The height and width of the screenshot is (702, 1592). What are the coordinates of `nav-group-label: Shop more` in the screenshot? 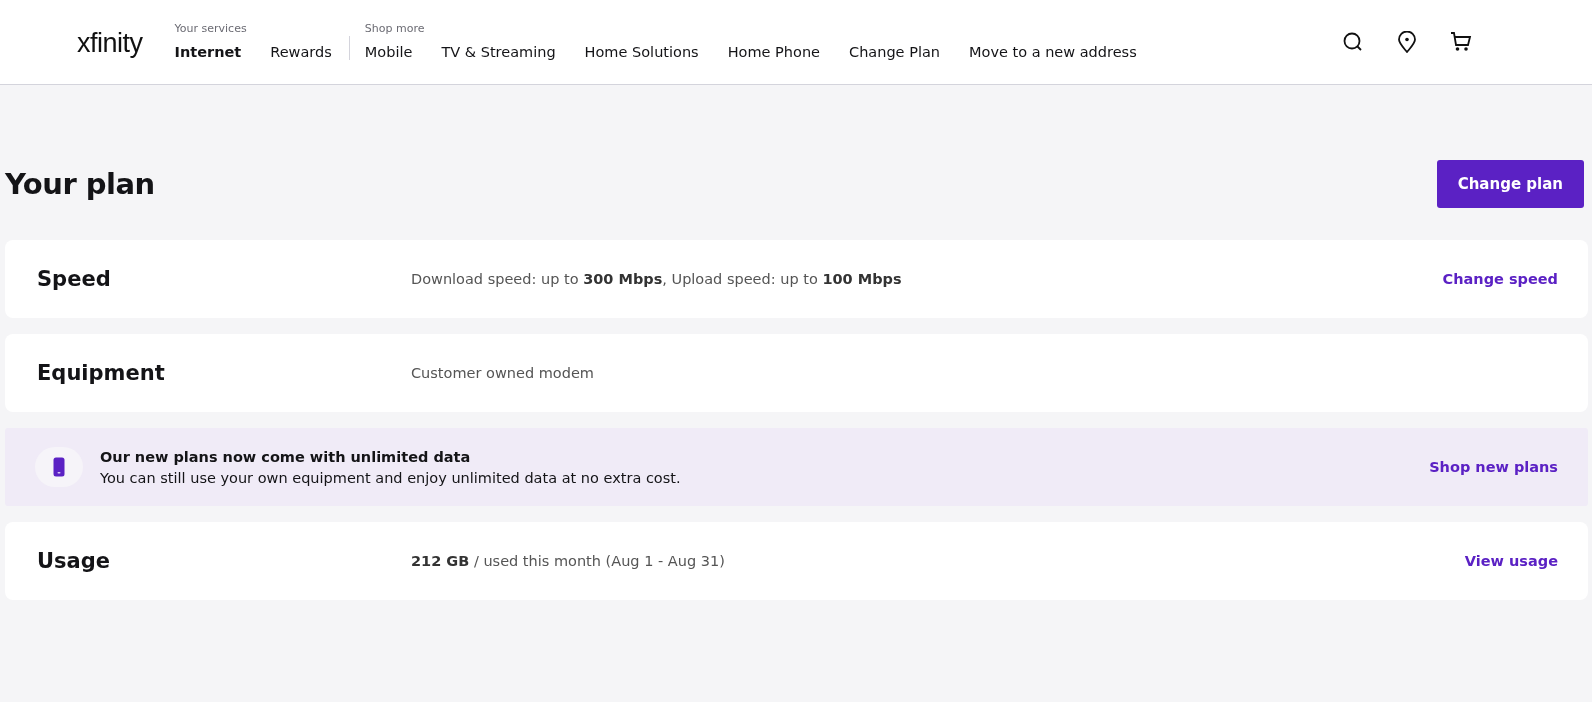 It's located at (395, 28).